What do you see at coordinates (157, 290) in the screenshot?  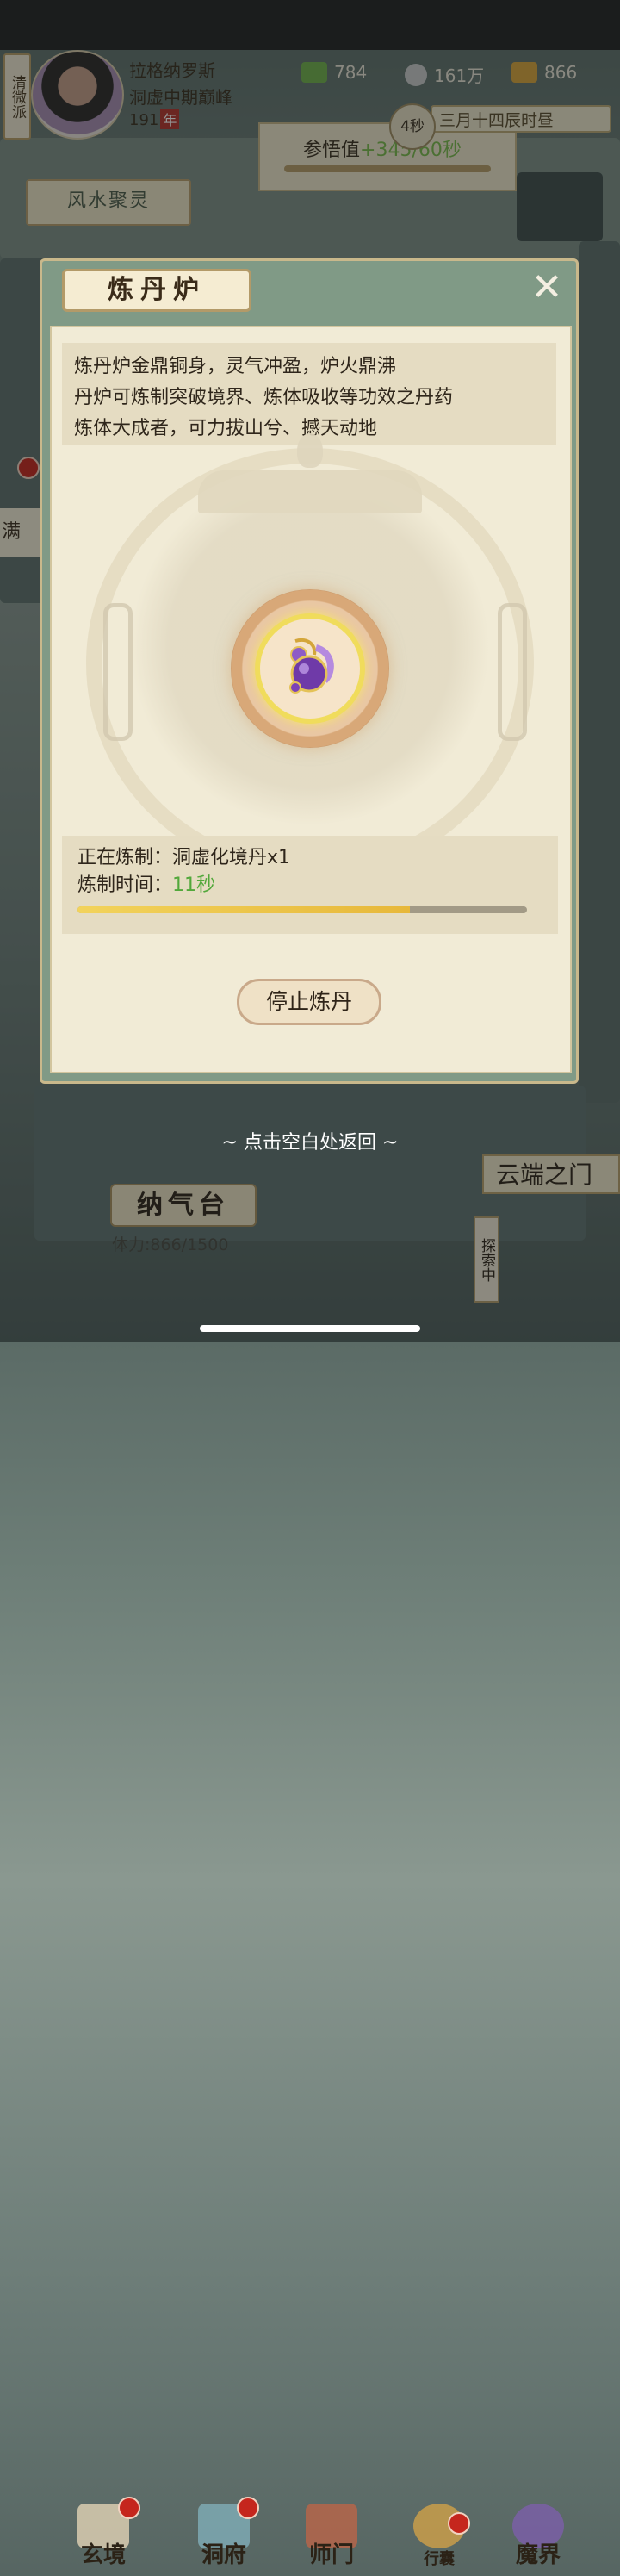 I see `dialog-title: 炼丹炉` at bounding box center [157, 290].